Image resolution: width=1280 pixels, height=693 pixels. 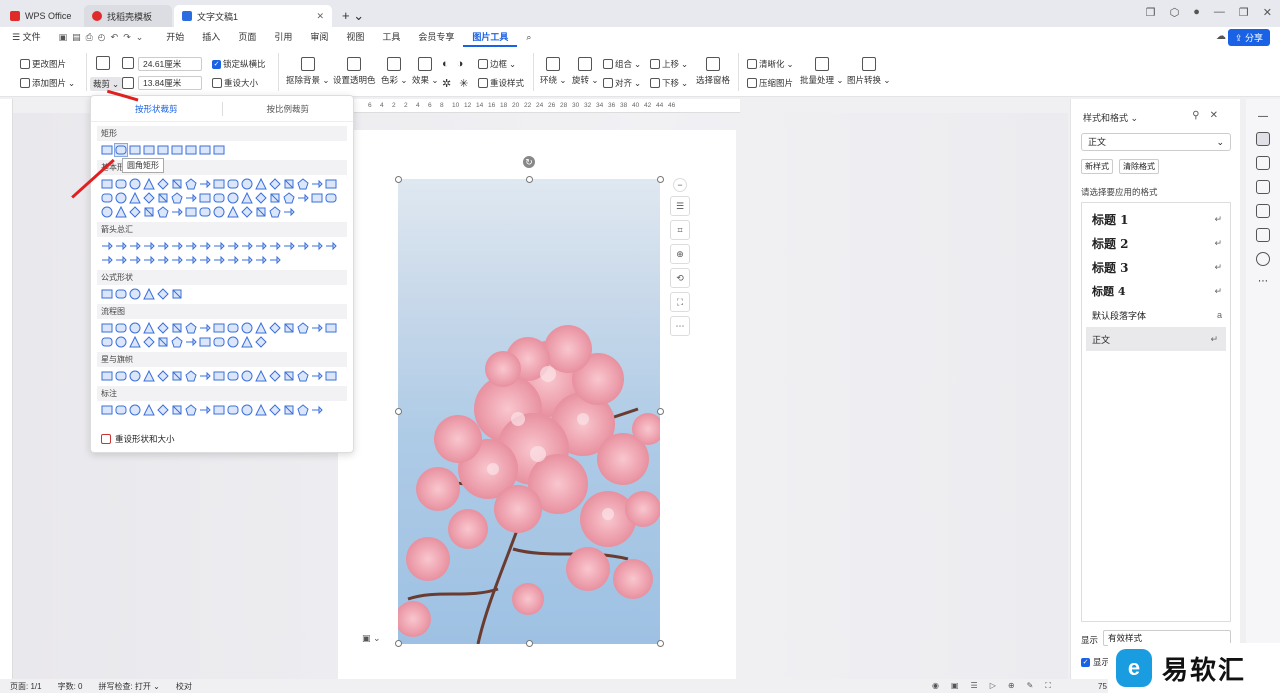 What do you see at coordinates (501, 83) in the screenshot?
I see `reset-style-button: 重设样式` at bounding box center [501, 83].